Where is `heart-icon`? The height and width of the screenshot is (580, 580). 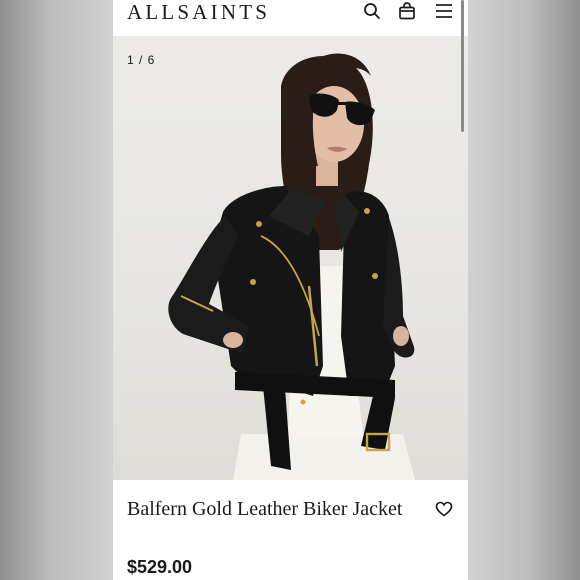
heart-icon is located at coordinates (444, 509).